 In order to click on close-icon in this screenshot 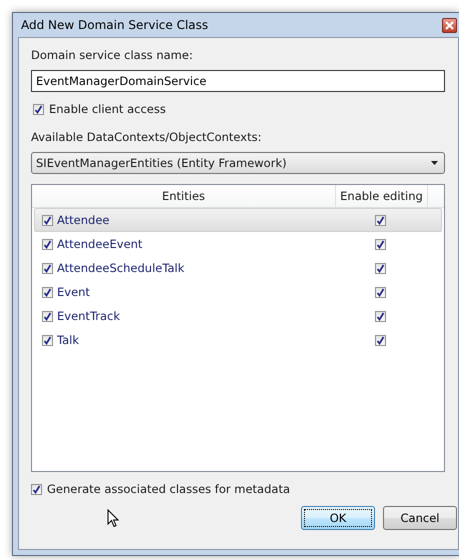, I will do `click(449, 25)`.